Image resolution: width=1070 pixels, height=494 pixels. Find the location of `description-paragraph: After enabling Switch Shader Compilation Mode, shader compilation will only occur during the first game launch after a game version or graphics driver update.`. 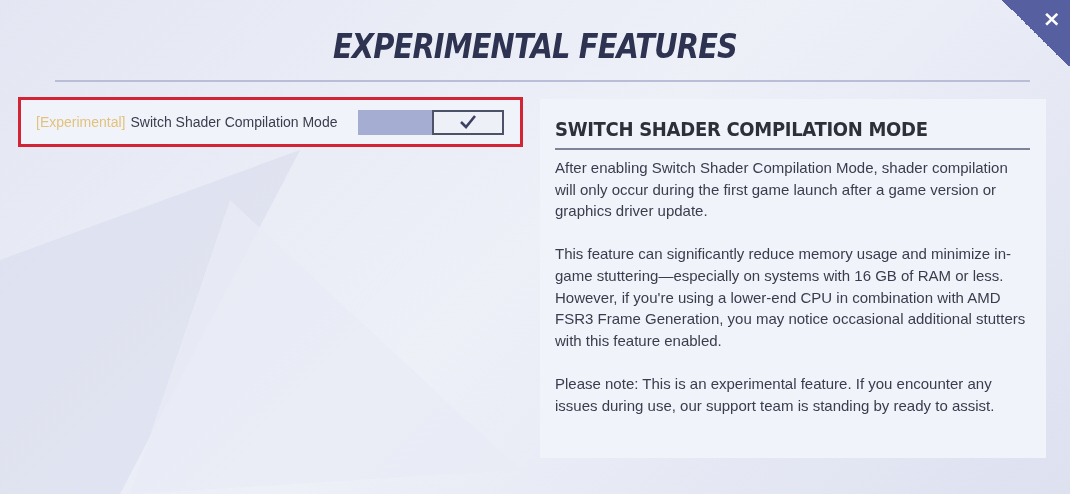

description-paragraph: After enabling Switch Shader Compilation Mode, shader compilation will only occur during the first game launch after a game version or graphics driver update. is located at coordinates (782, 190).